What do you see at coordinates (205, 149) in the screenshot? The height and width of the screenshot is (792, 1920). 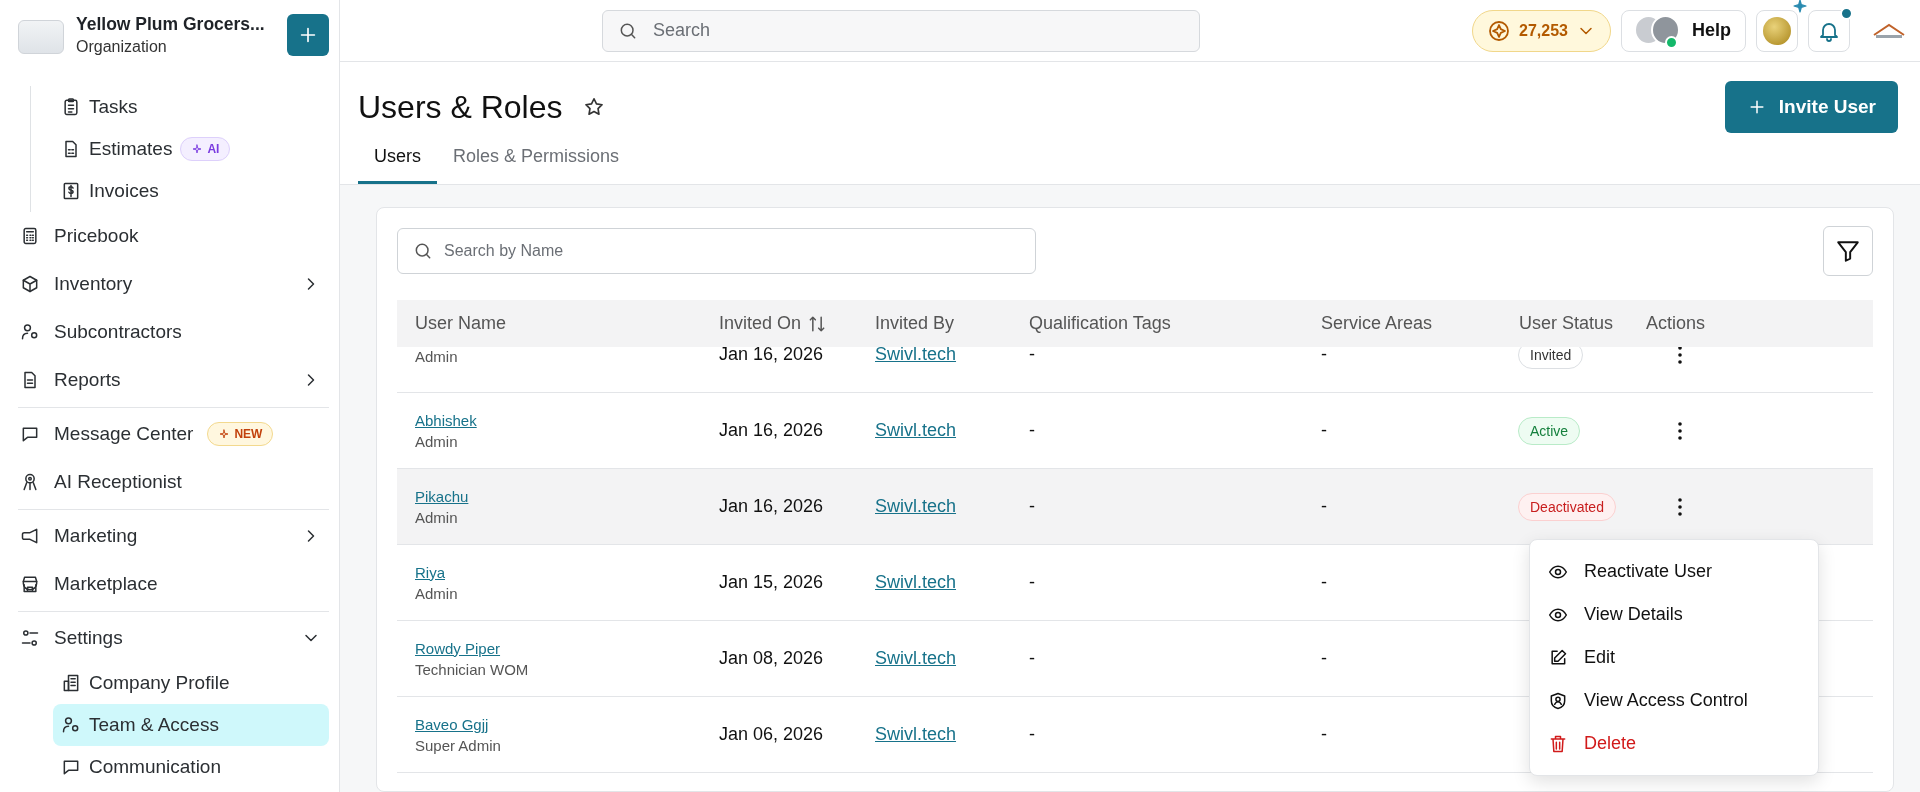 I see `ai-badge: AI` at bounding box center [205, 149].